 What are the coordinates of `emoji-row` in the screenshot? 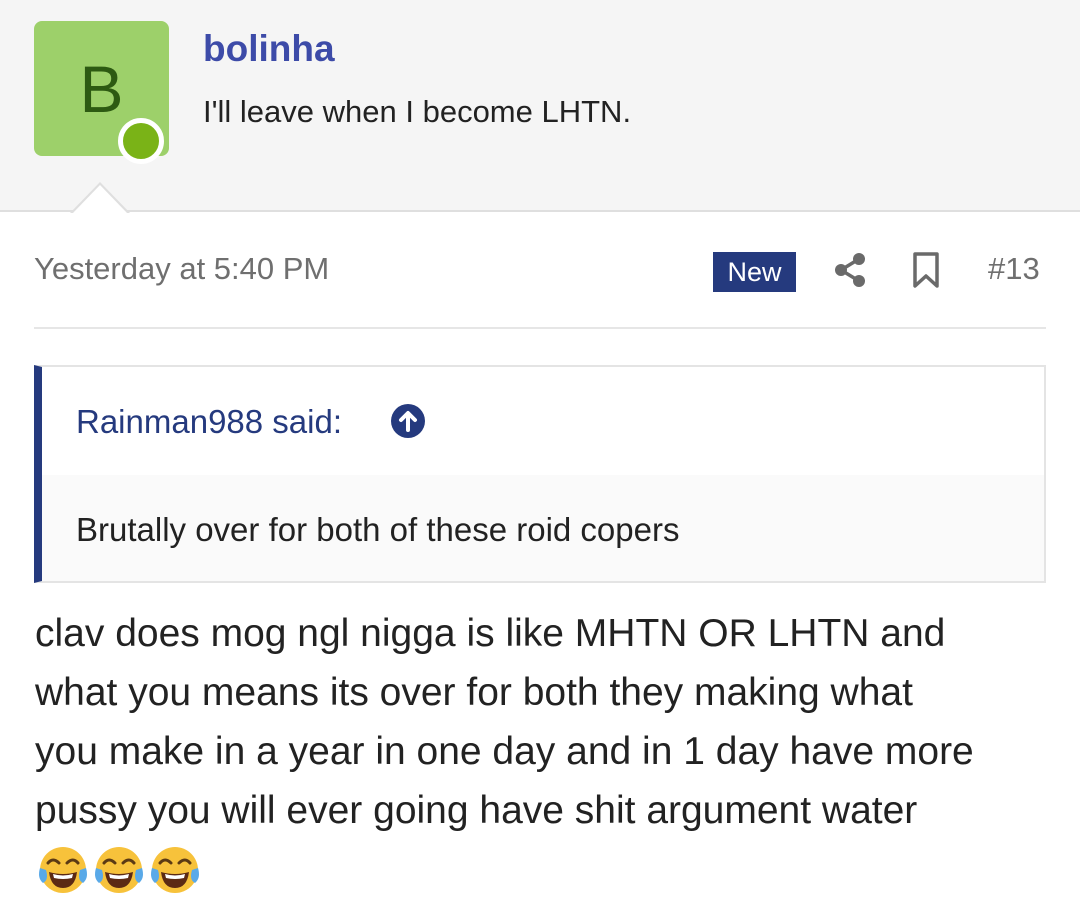 It's located at (545, 869).